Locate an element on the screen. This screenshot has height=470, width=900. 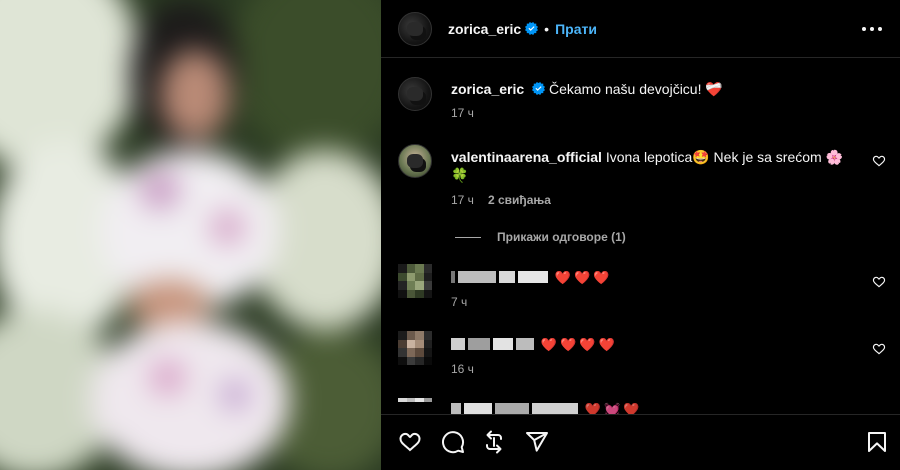
view-replies-label: Прикажи одговоре (1) is located at coordinates (561, 237).